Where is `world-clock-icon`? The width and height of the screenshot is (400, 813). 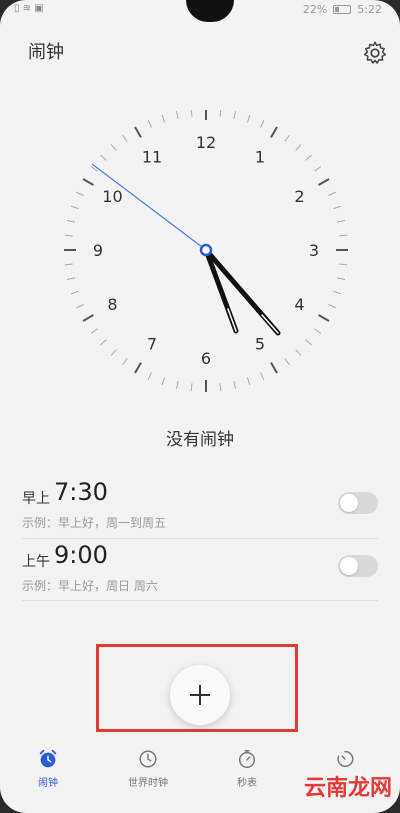 world-clock-icon is located at coordinates (148, 759).